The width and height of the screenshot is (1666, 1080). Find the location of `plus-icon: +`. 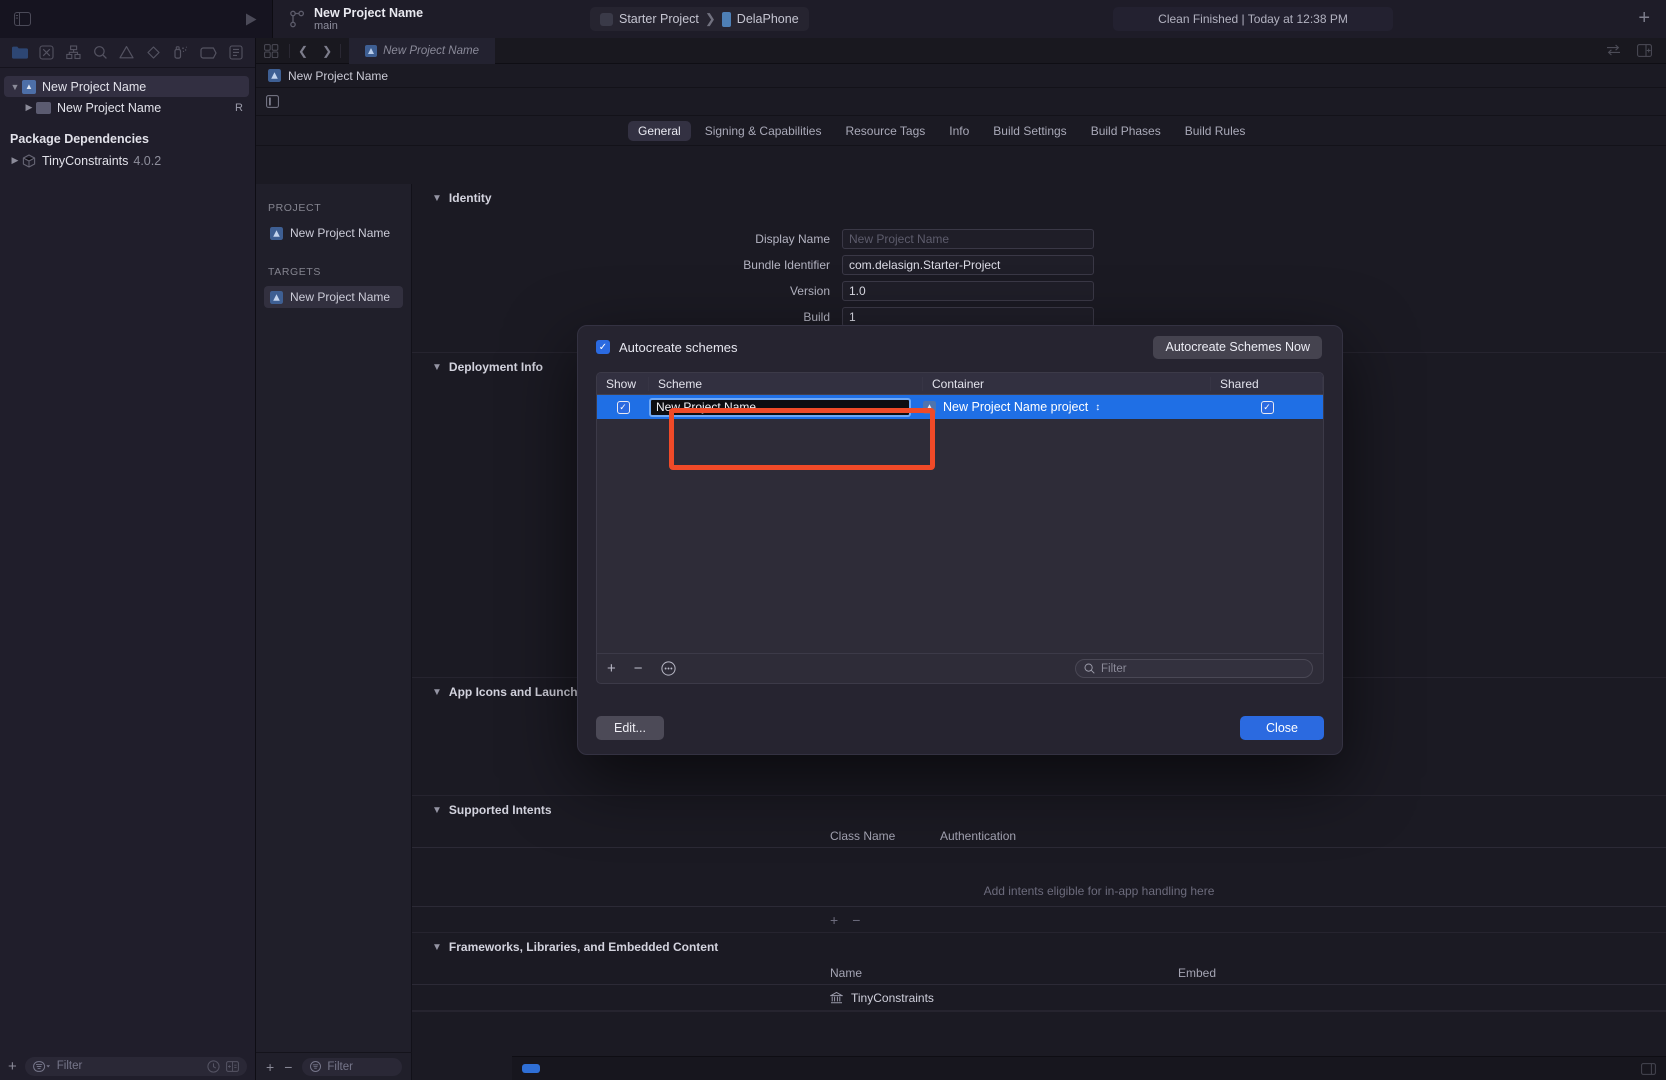

plus-icon: + is located at coordinates (611, 668).